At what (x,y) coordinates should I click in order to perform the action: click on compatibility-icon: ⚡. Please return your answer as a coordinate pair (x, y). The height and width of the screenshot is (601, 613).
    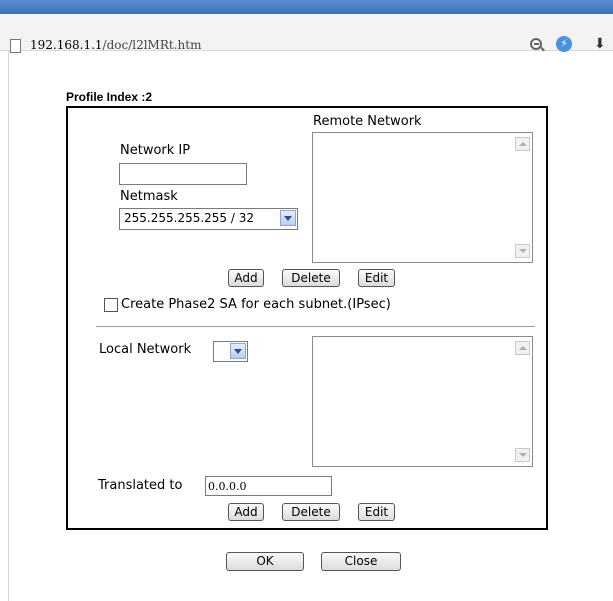
    Looking at the image, I should click on (564, 44).